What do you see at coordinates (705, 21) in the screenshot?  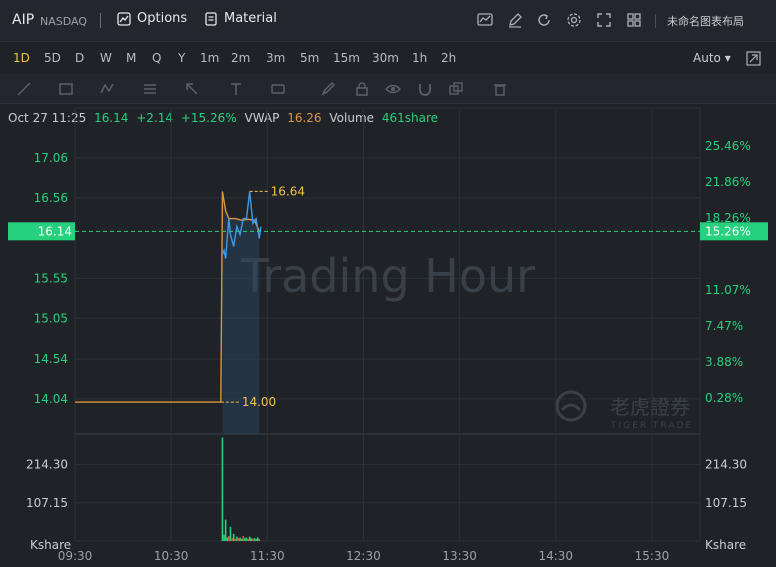 I see `layout-name-label: 未命名图表布局` at bounding box center [705, 21].